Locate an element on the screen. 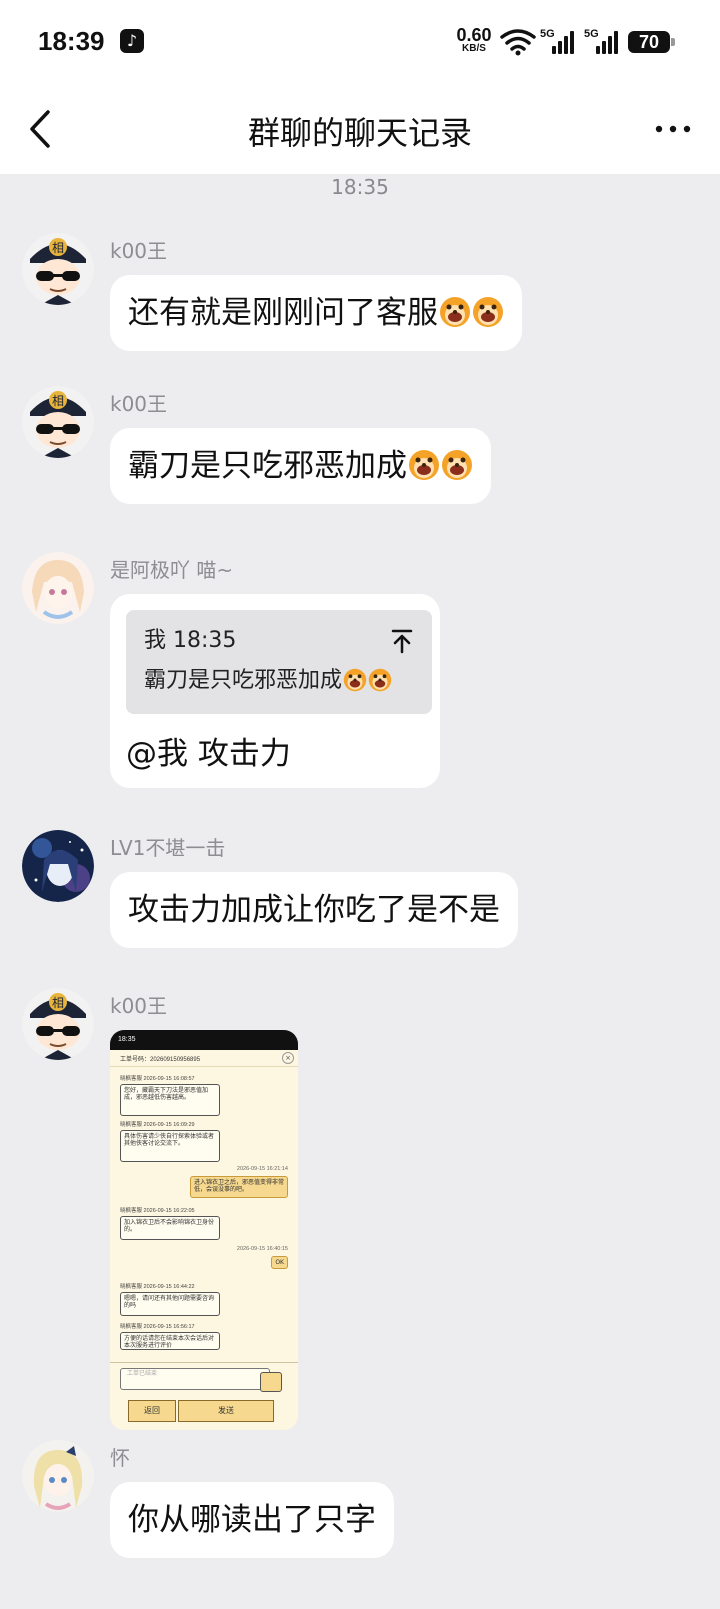 The image size is (720, 1609). support-name: 晓枫客服 2026-09-15 16:08:57 is located at coordinates (157, 1079).